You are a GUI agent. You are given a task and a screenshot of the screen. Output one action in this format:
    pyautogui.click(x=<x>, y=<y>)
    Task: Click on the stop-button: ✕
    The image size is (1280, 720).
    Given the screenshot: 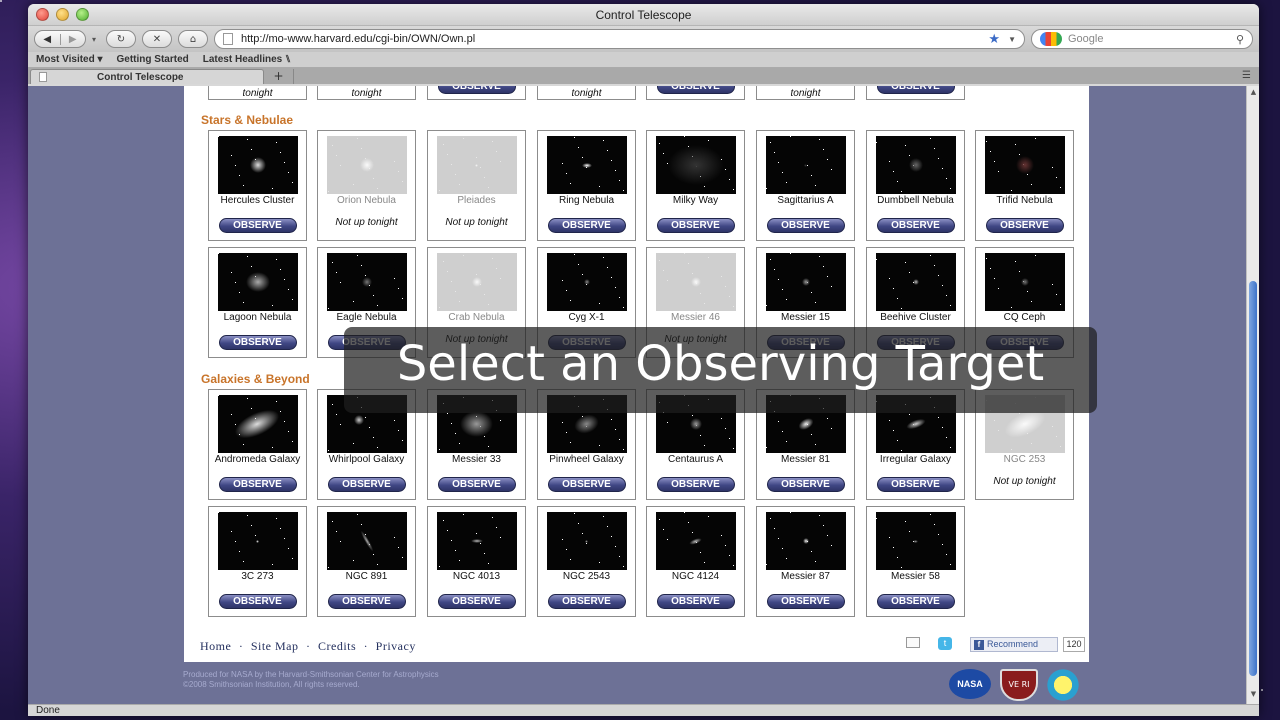 What is the action you would take?
    pyautogui.click(x=157, y=39)
    